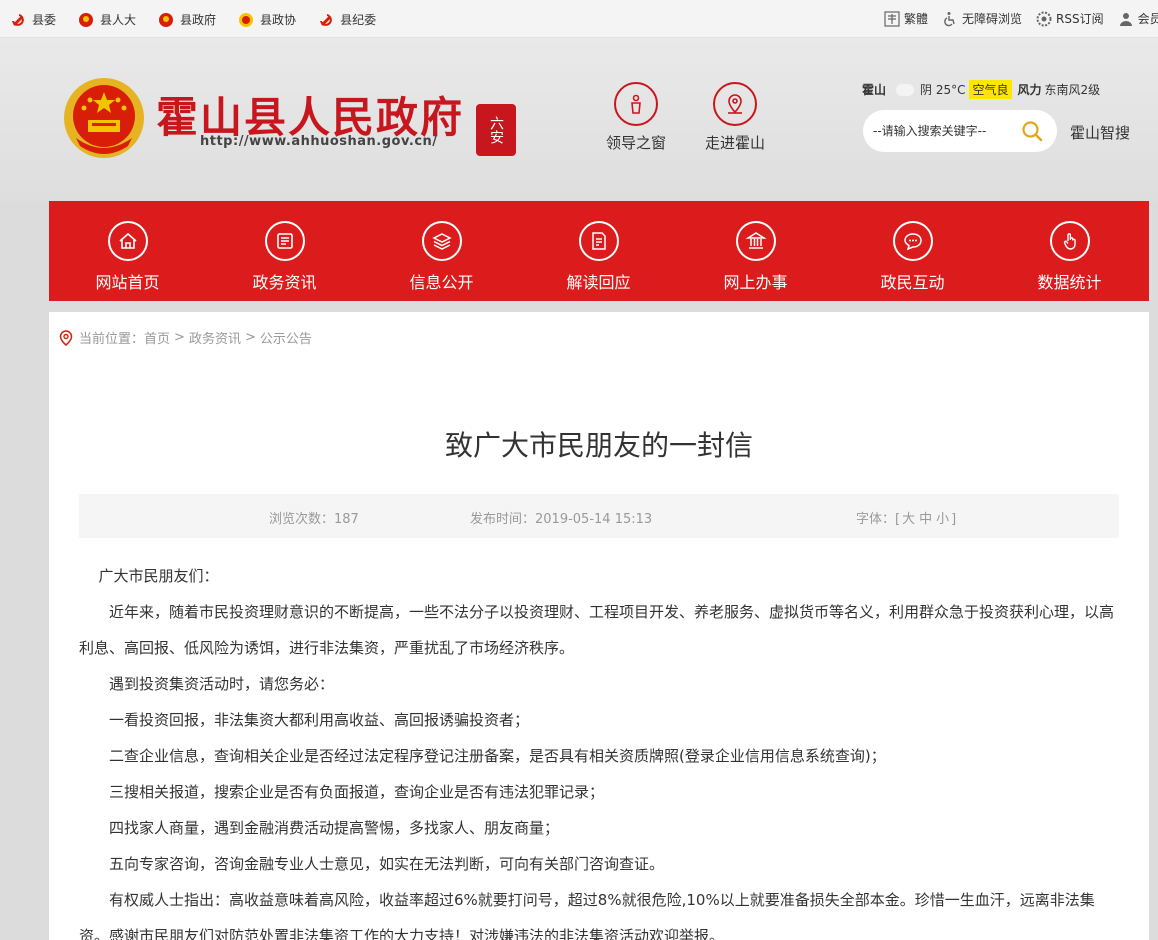 The image size is (1158, 940). I want to click on nav-news: 政务资讯, so click(284, 251).